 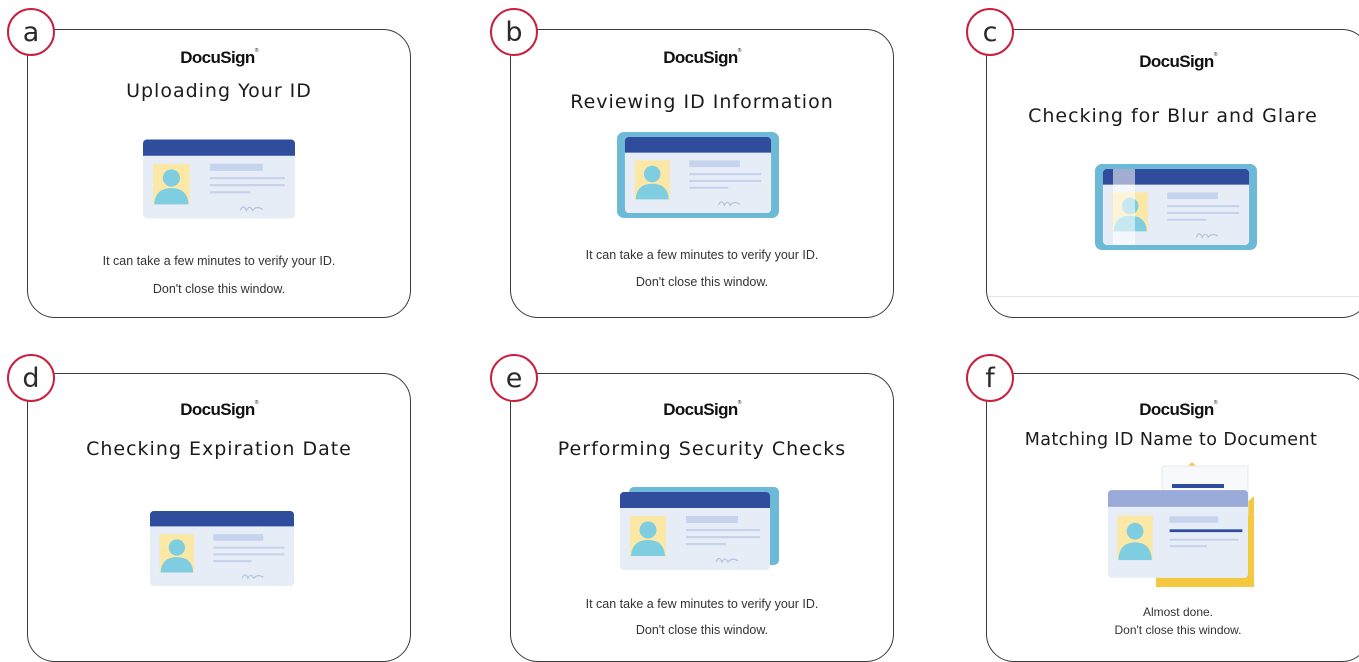 What do you see at coordinates (31, 378) in the screenshot?
I see `panel-letter-badge: d` at bounding box center [31, 378].